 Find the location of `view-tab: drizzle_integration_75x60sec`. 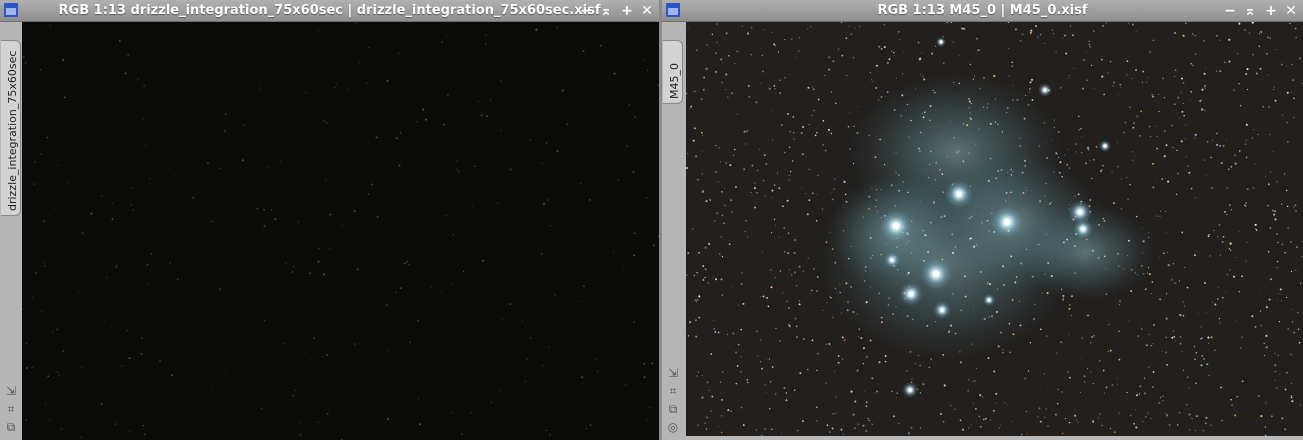

view-tab: drizzle_integration_75x60sec is located at coordinates (11, 128).